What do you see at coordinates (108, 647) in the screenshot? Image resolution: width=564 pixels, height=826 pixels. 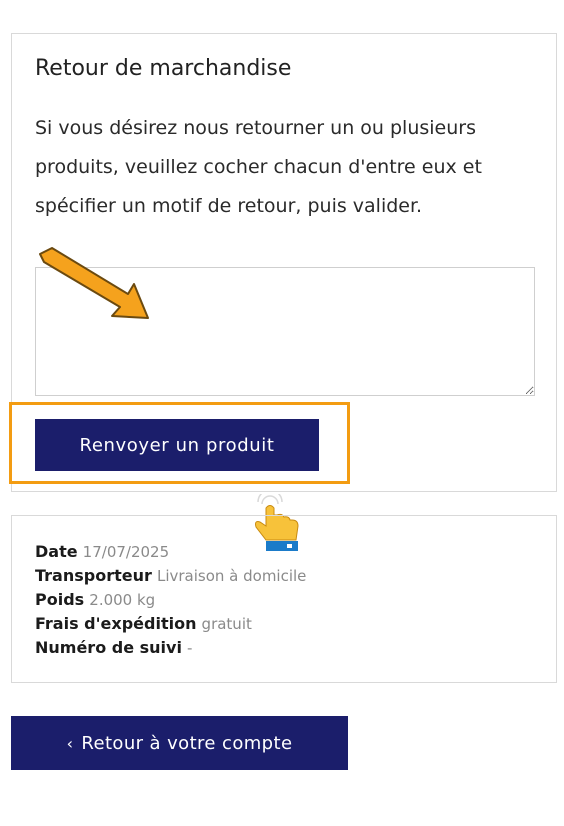 I see `detail-label: Numéro de suivi` at bounding box center [108, 647].